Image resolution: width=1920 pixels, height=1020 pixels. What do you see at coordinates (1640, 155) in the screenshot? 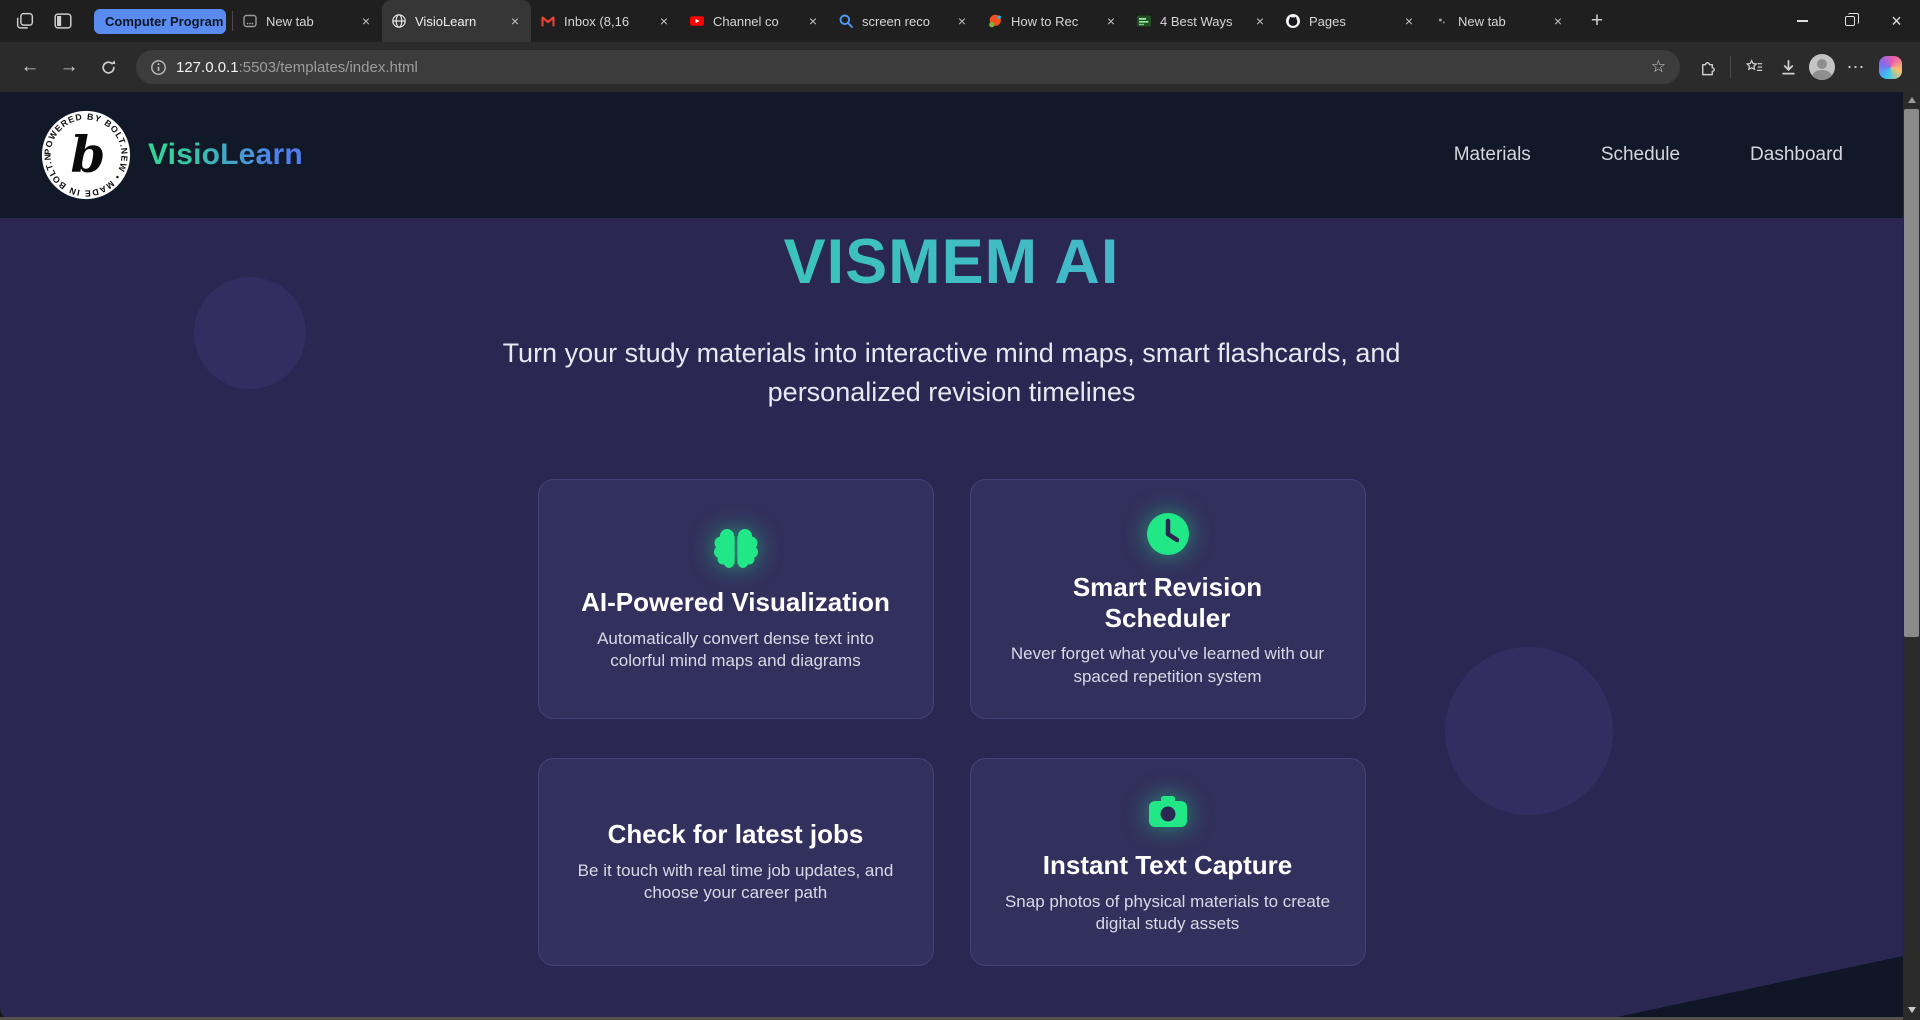
I see `nav-link-schedule: Schedule` at bounding box center [1640, 155].